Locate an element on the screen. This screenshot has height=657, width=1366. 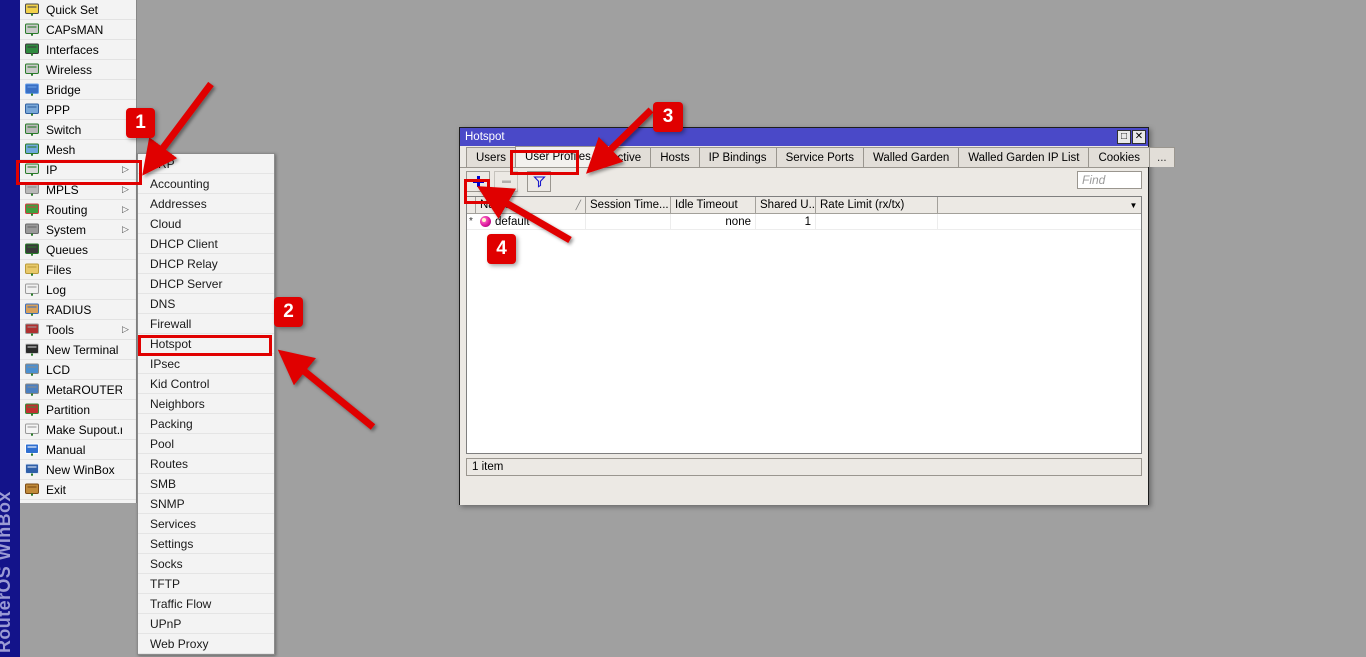
ip-submenu-item-traffic-flow: Traffic Flow is located at coordinates (206, 604).